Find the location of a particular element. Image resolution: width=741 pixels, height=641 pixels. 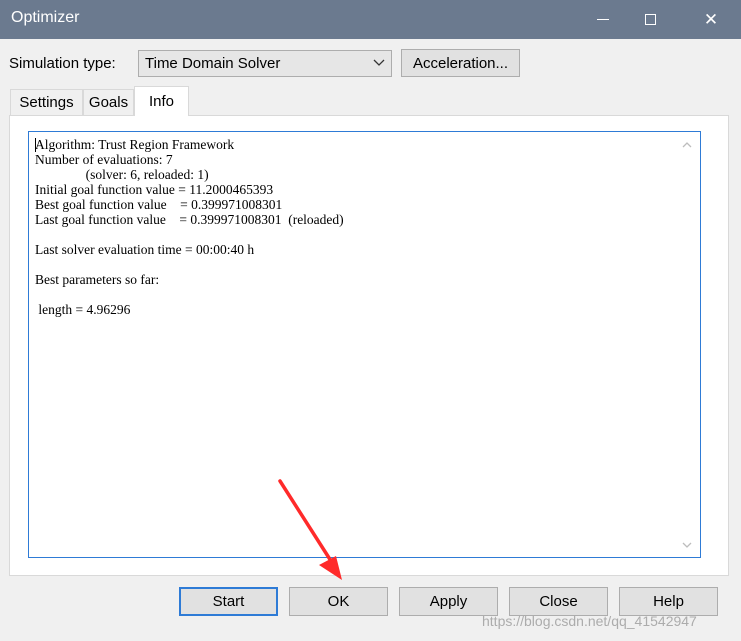

window-title: Optimizer is located at coordinates (45, 17).